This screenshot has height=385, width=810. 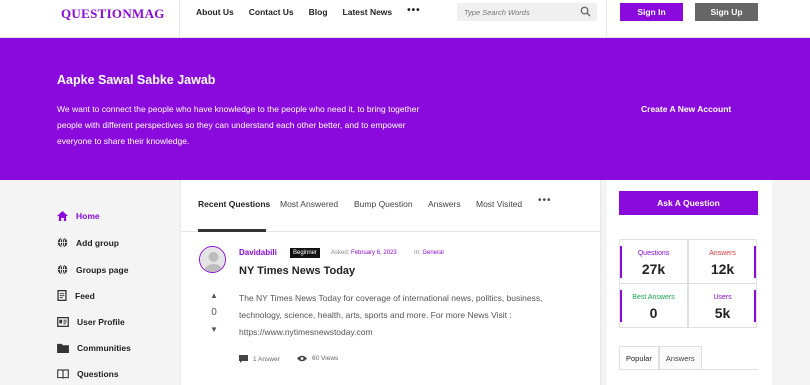 What do you see at coordinates (653, 253) in the screenshot?
I see `stat-label: Questions` at bounding box center [653, 253].